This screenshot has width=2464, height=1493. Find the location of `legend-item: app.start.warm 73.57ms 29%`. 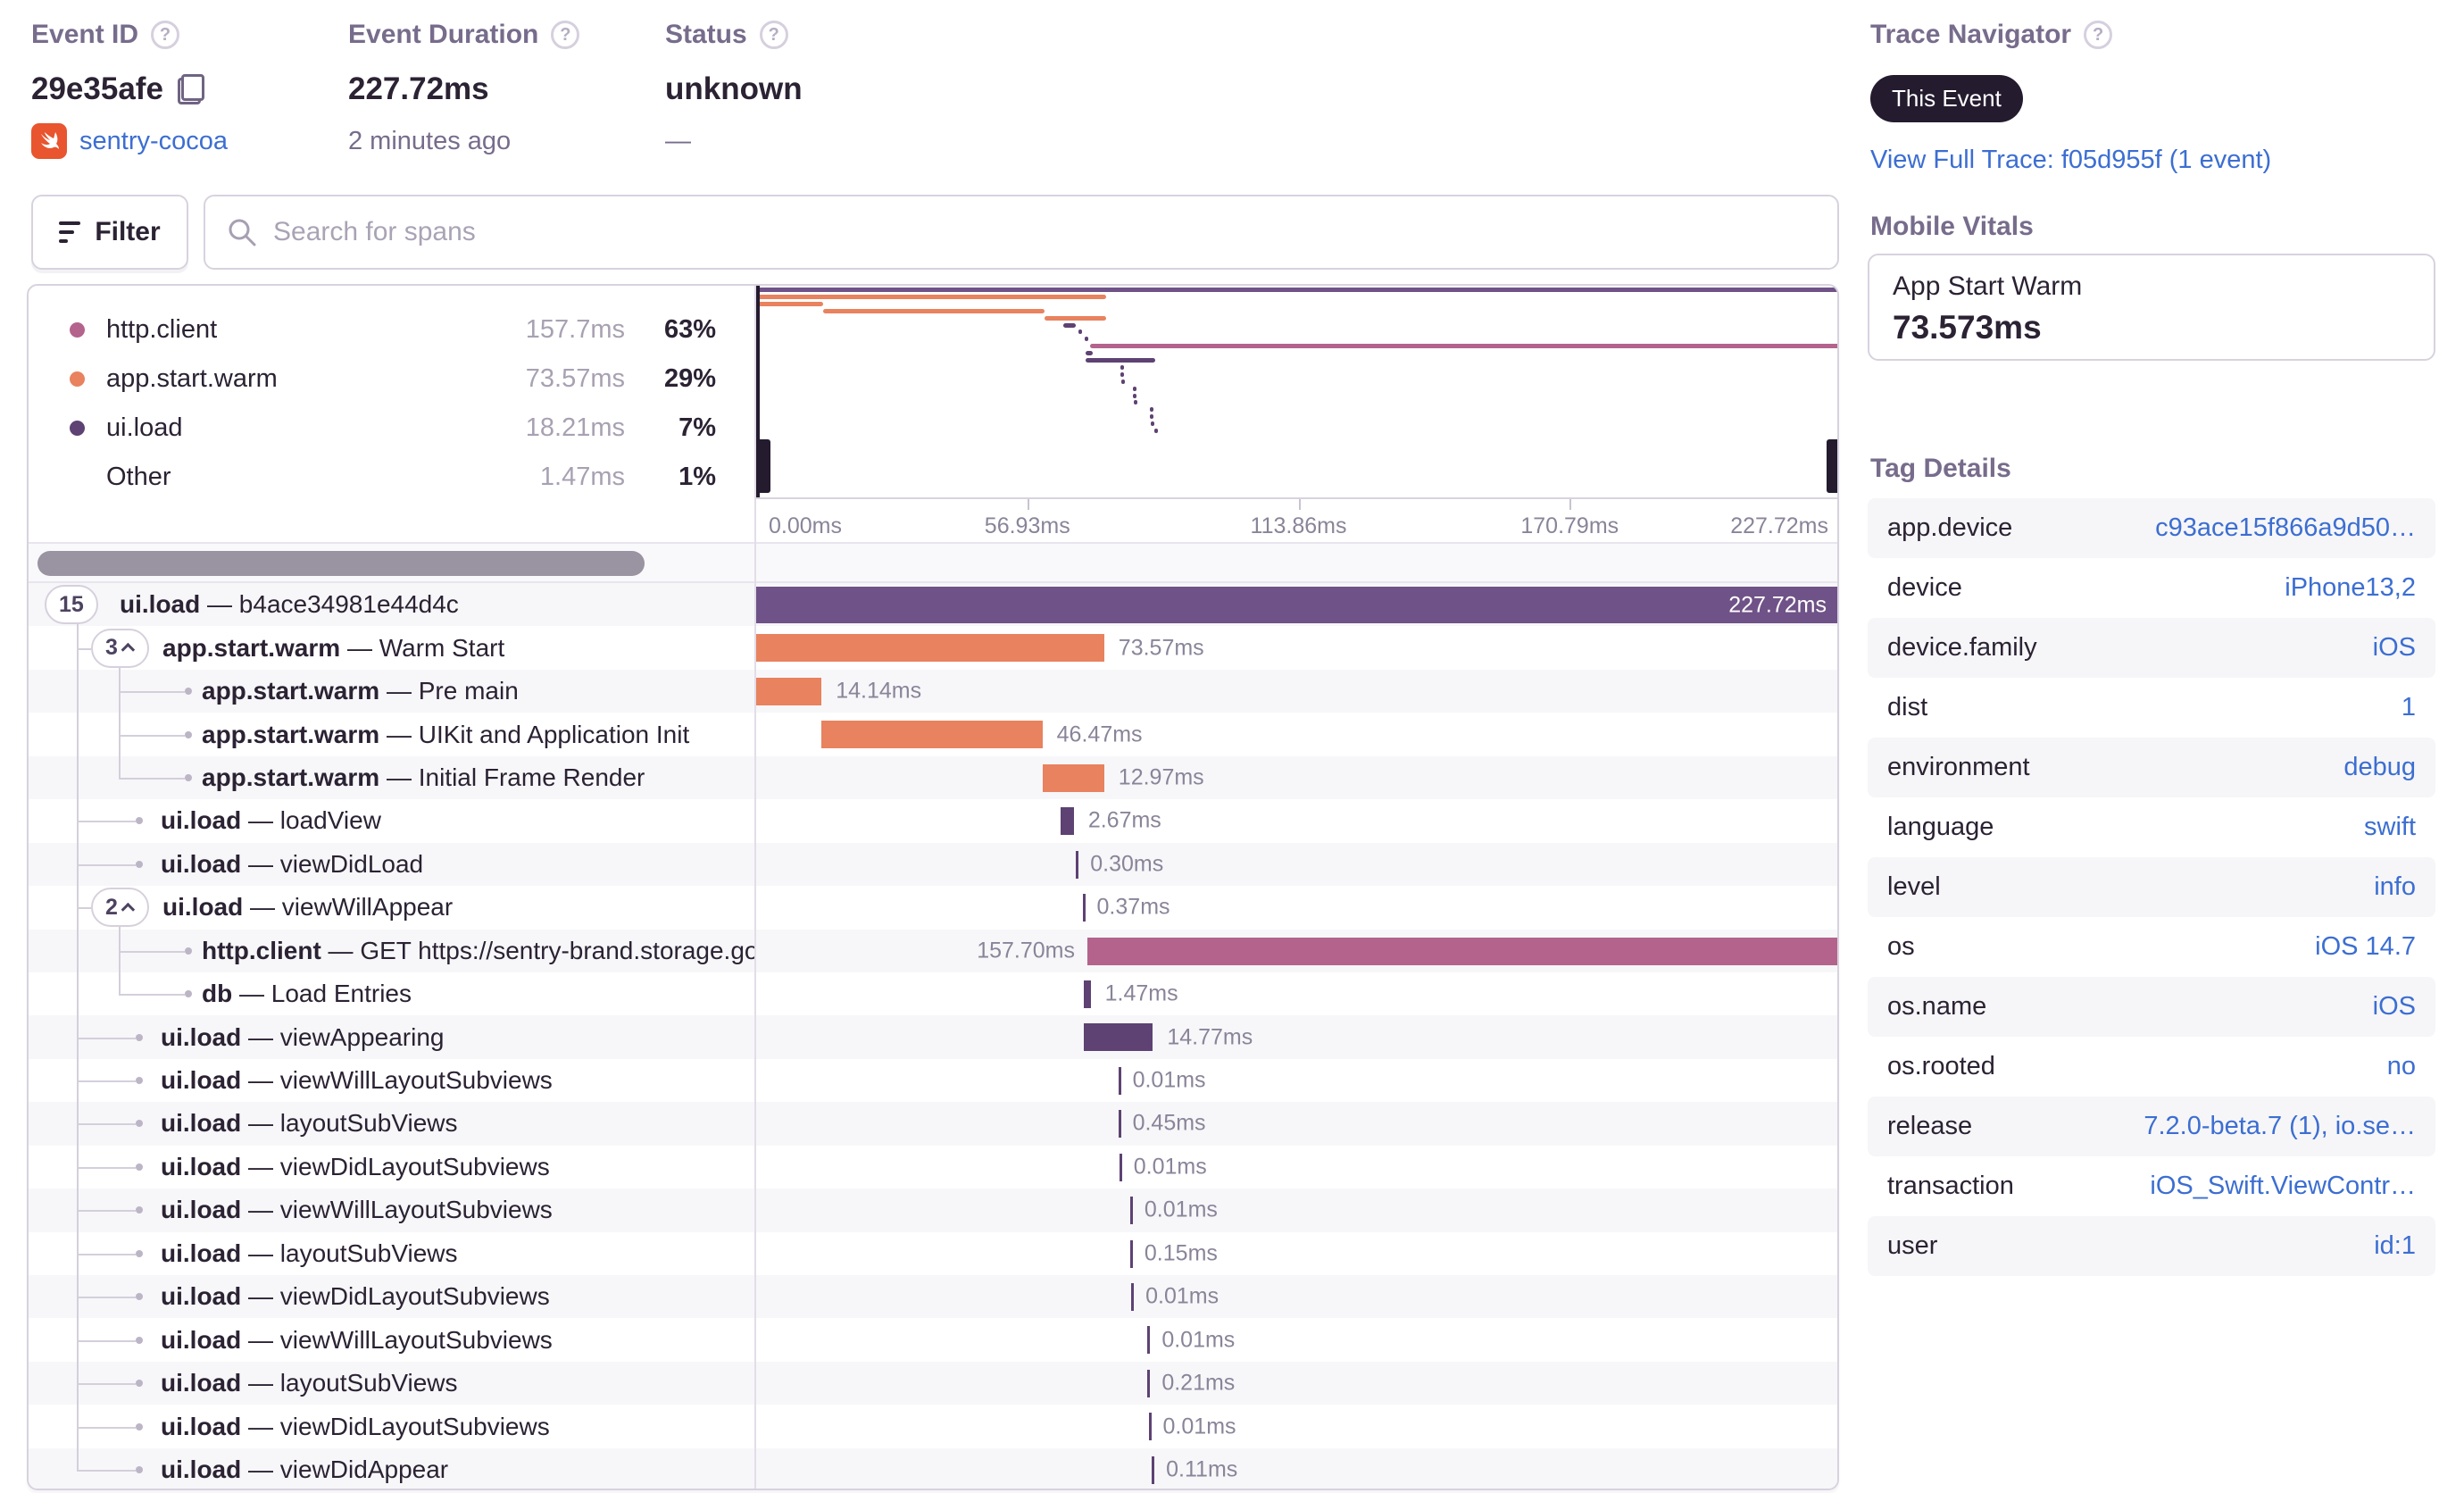

legend-item: app.start.warm 73.57ms 29% is located at coordinates (391, 379).